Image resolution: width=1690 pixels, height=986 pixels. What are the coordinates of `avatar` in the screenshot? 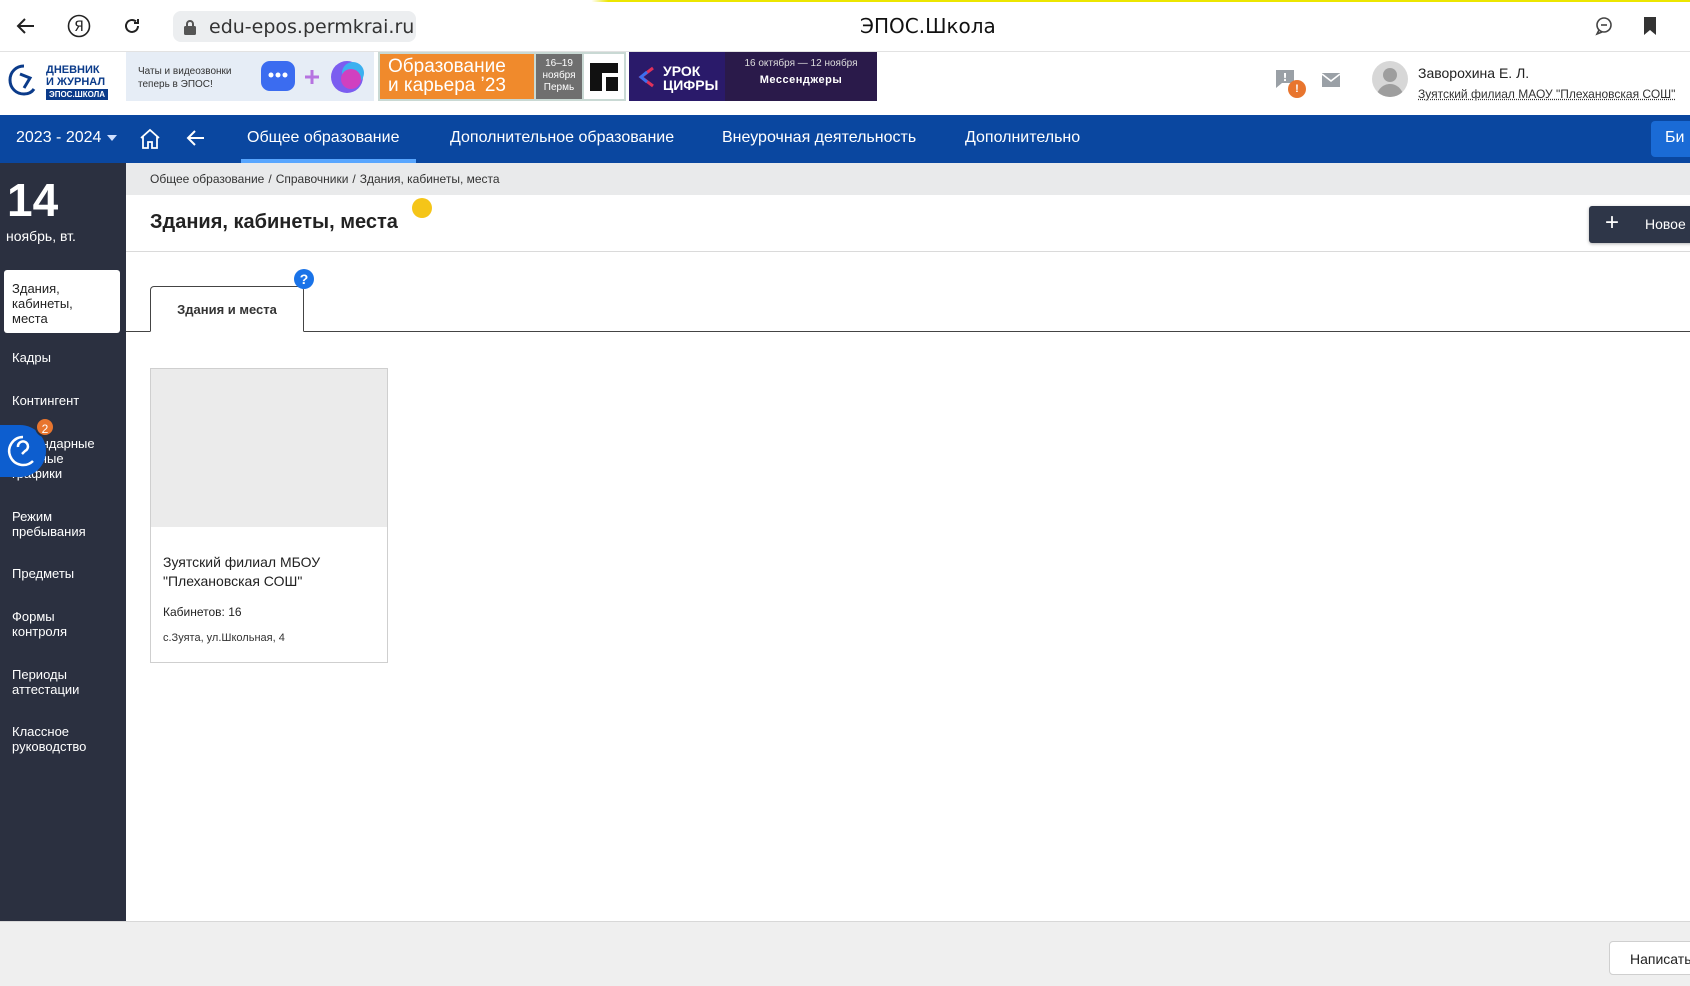 It's located at (1390, 79).